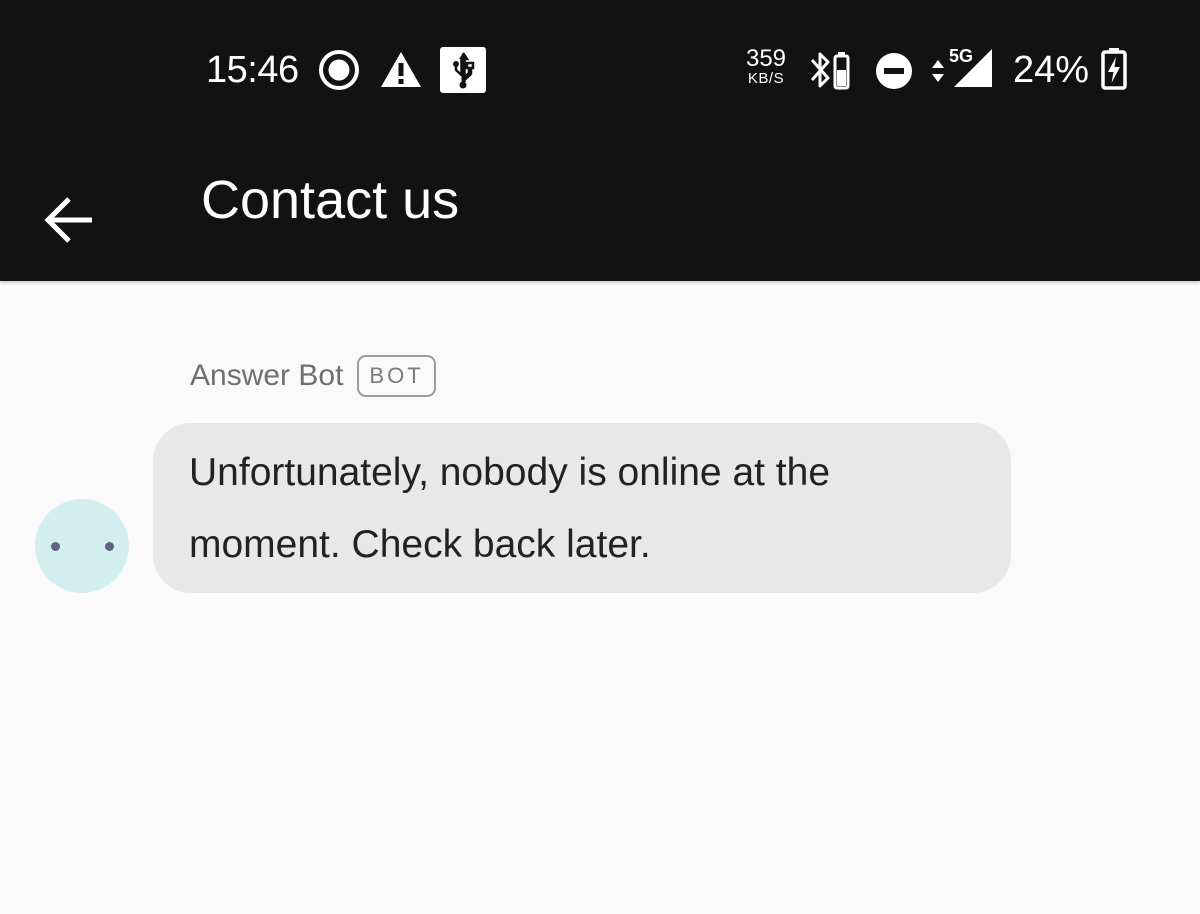 The width and height of the screenshot is (1200, 914). What do you see at coordinates (401, 70) in the screenshot?
I see `warning-icon` at bounding box center [401, 70].